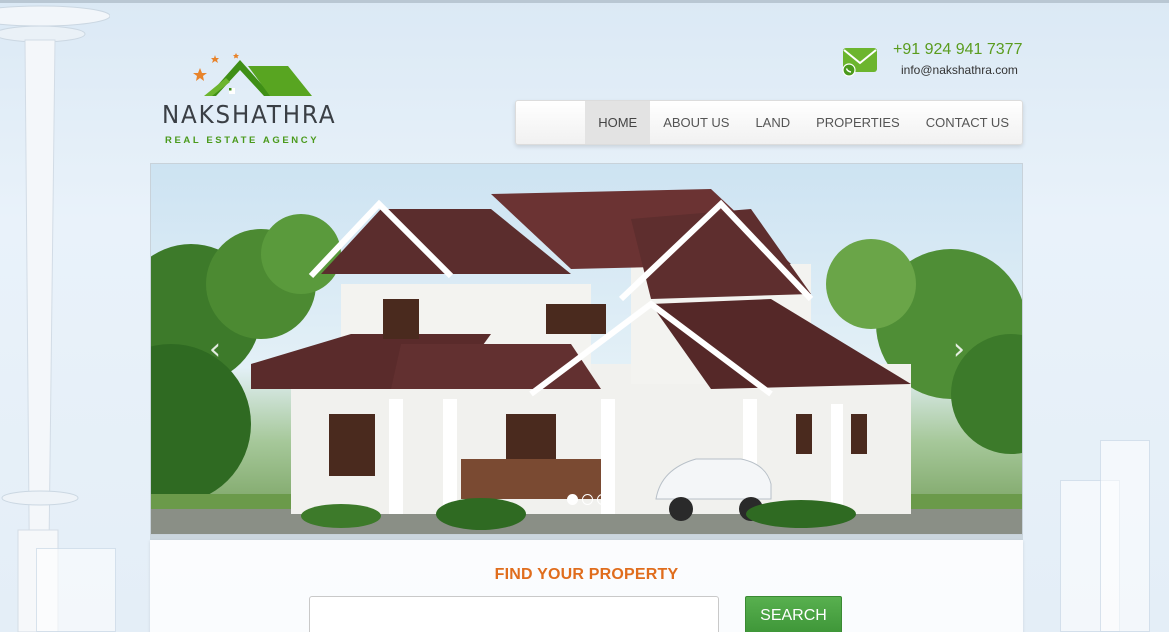  Describe the element at coordinates (858, 122) in the screenshot. I see `nav-item-properties: PROPERTIES` at that location.